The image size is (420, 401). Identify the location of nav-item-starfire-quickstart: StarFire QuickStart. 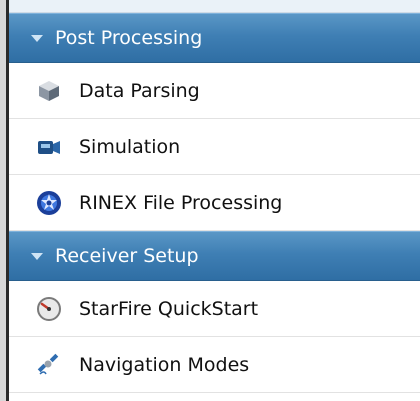
(214, 309).